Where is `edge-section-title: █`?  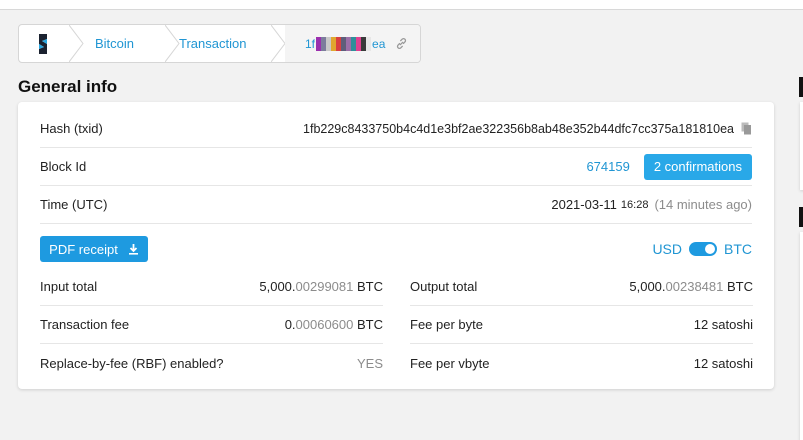 edge-section-title: █ is located at coordinates (801, 87).